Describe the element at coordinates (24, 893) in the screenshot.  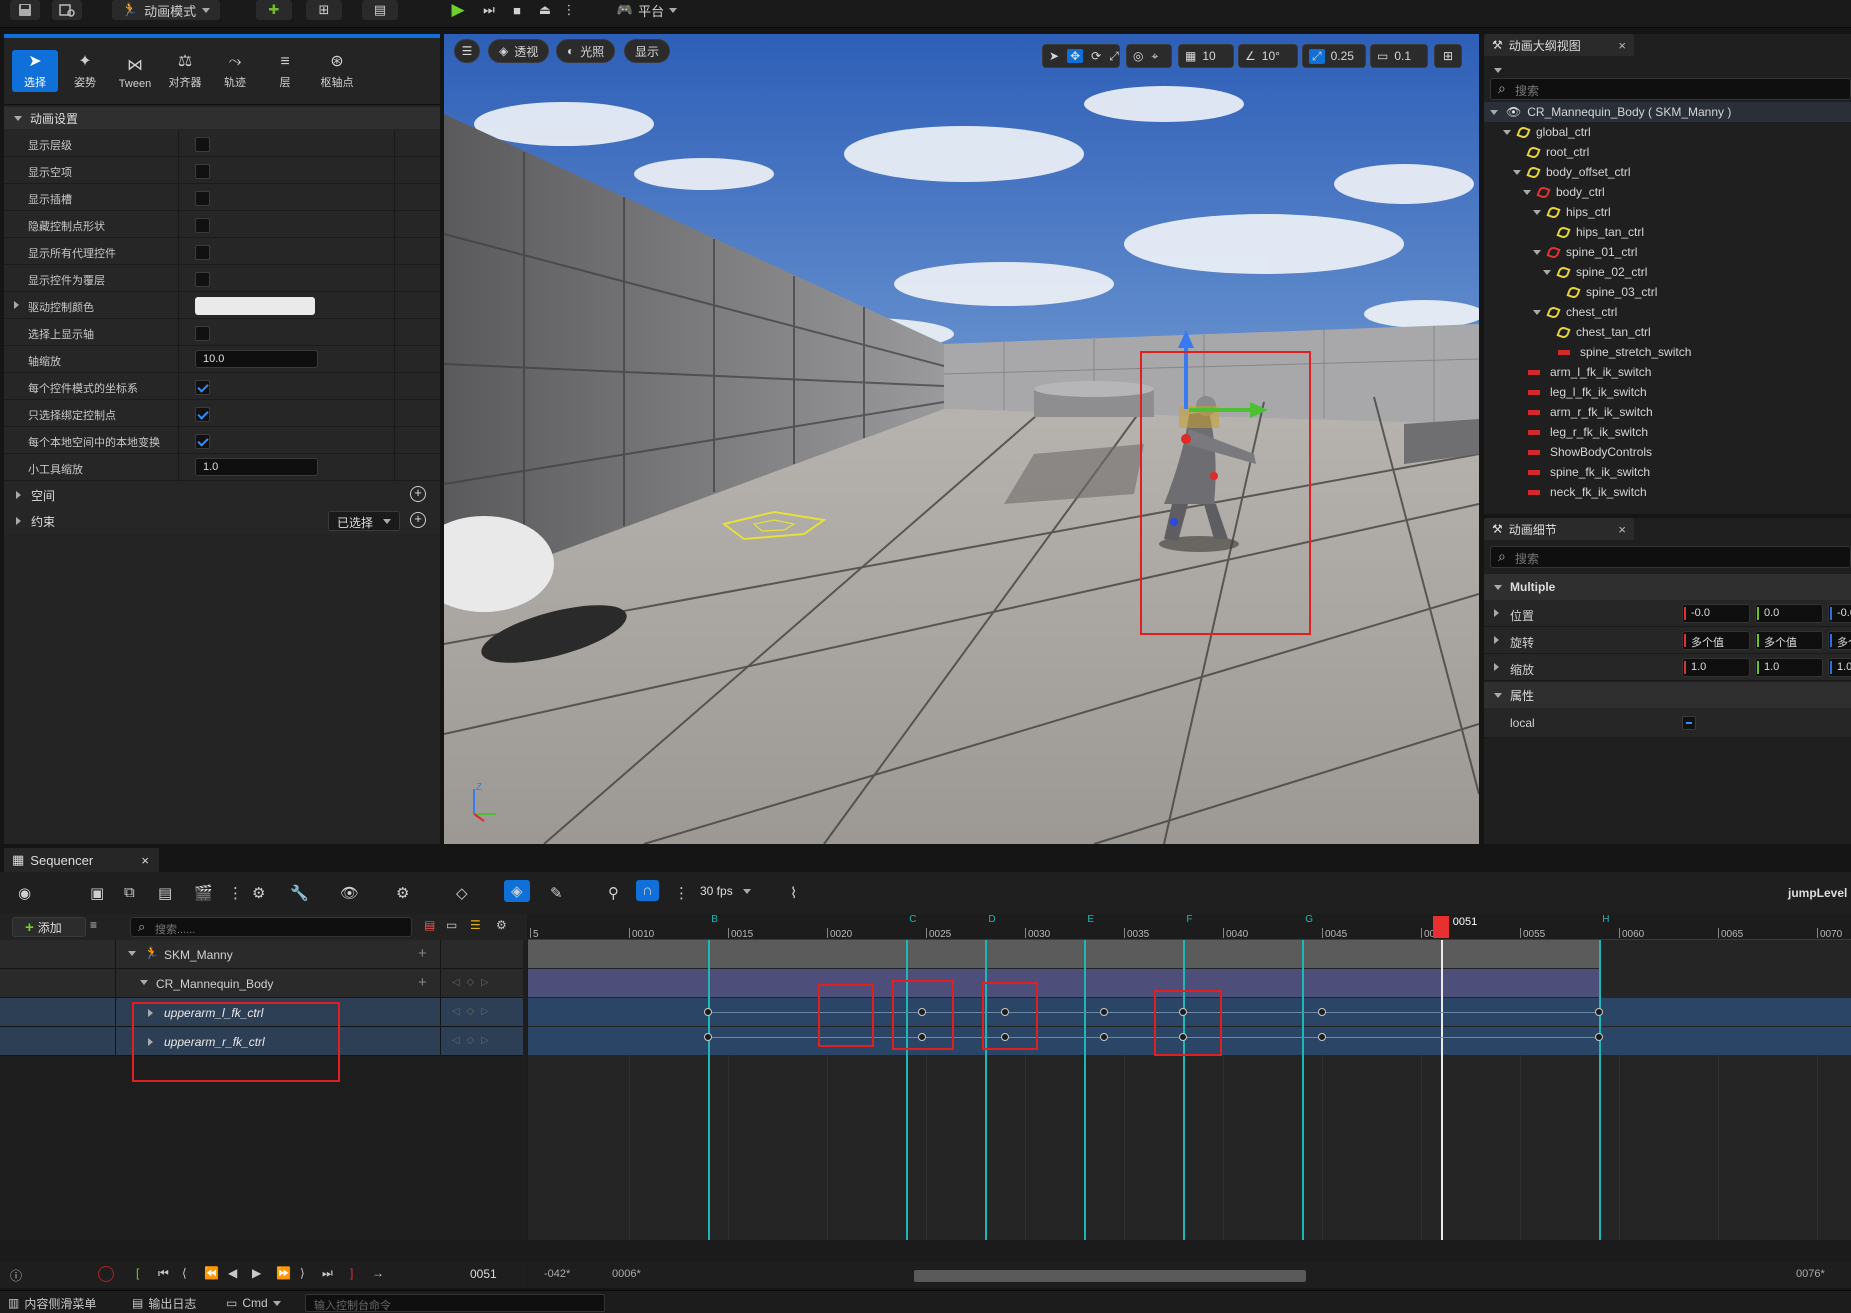
I see `world-icon: ◉` at that location.